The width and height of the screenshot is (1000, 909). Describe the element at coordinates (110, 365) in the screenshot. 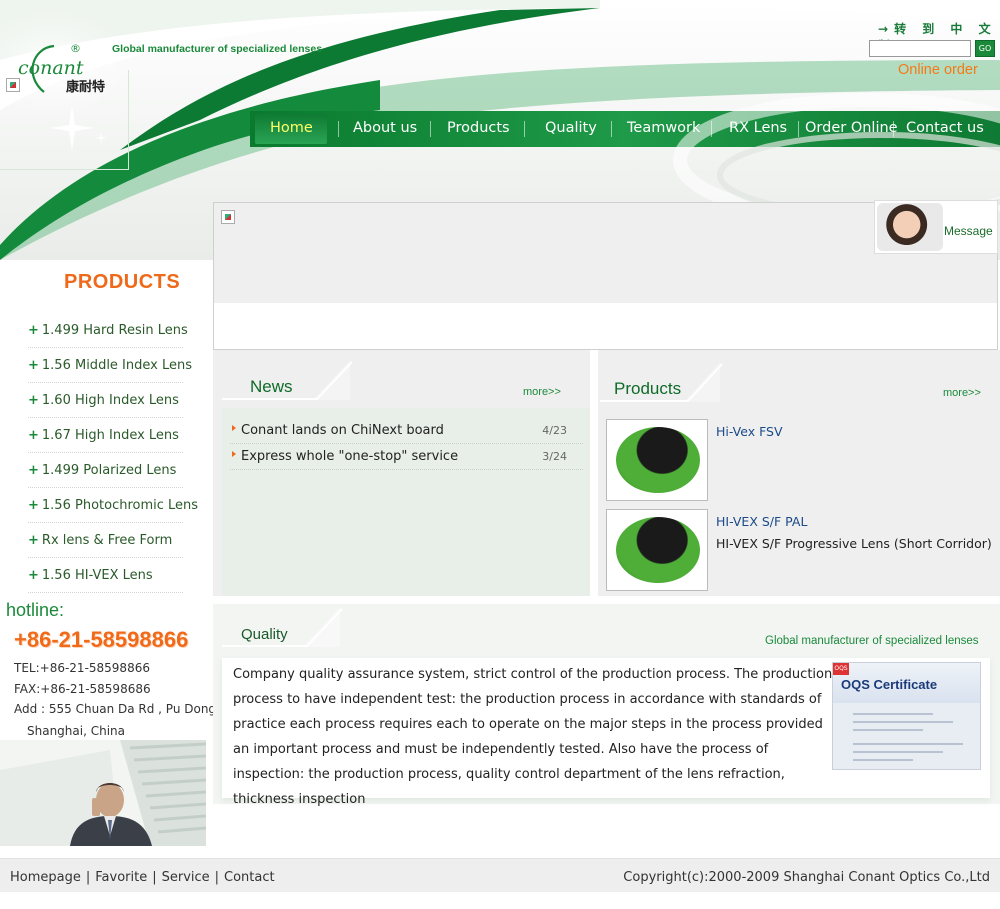

I see `sidebar-item: +1.56 Middle Index Lens` at that location.